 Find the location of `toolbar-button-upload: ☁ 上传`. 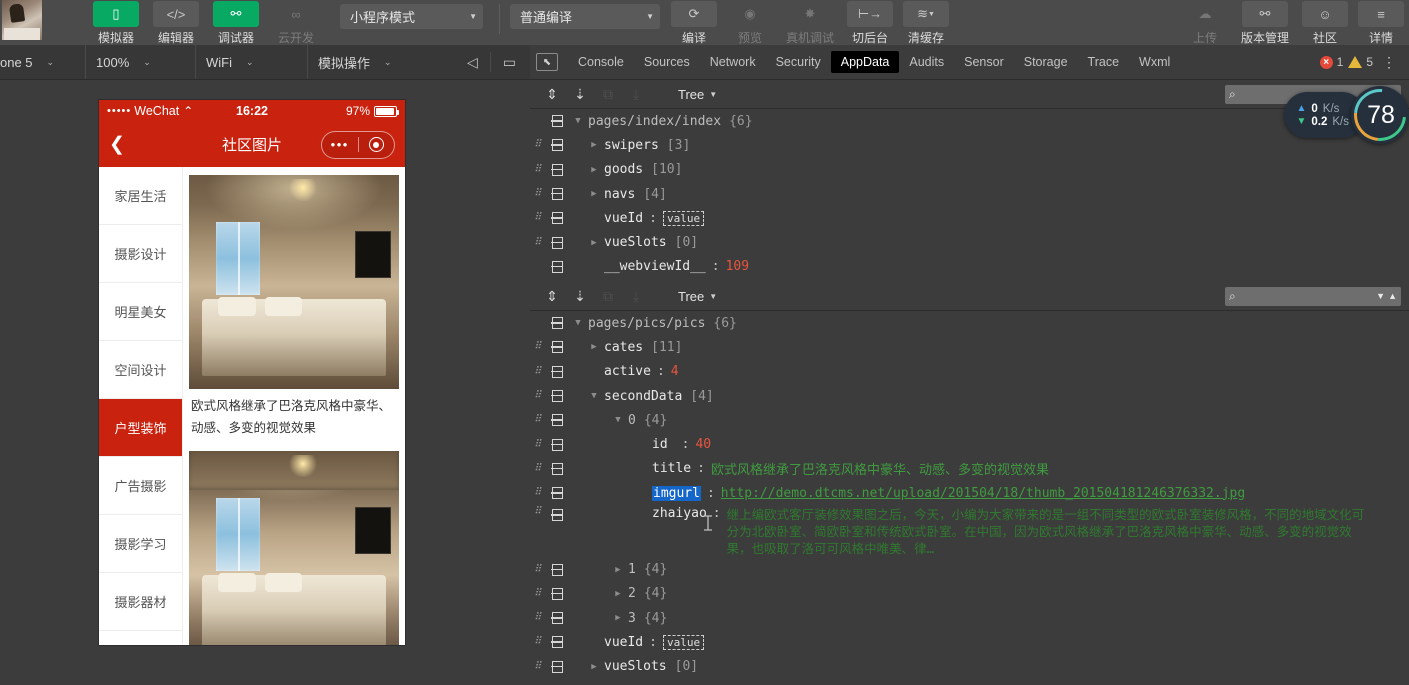

toolbar-button-upload: ☁ 上传 is located at coordinates (1205, 23).